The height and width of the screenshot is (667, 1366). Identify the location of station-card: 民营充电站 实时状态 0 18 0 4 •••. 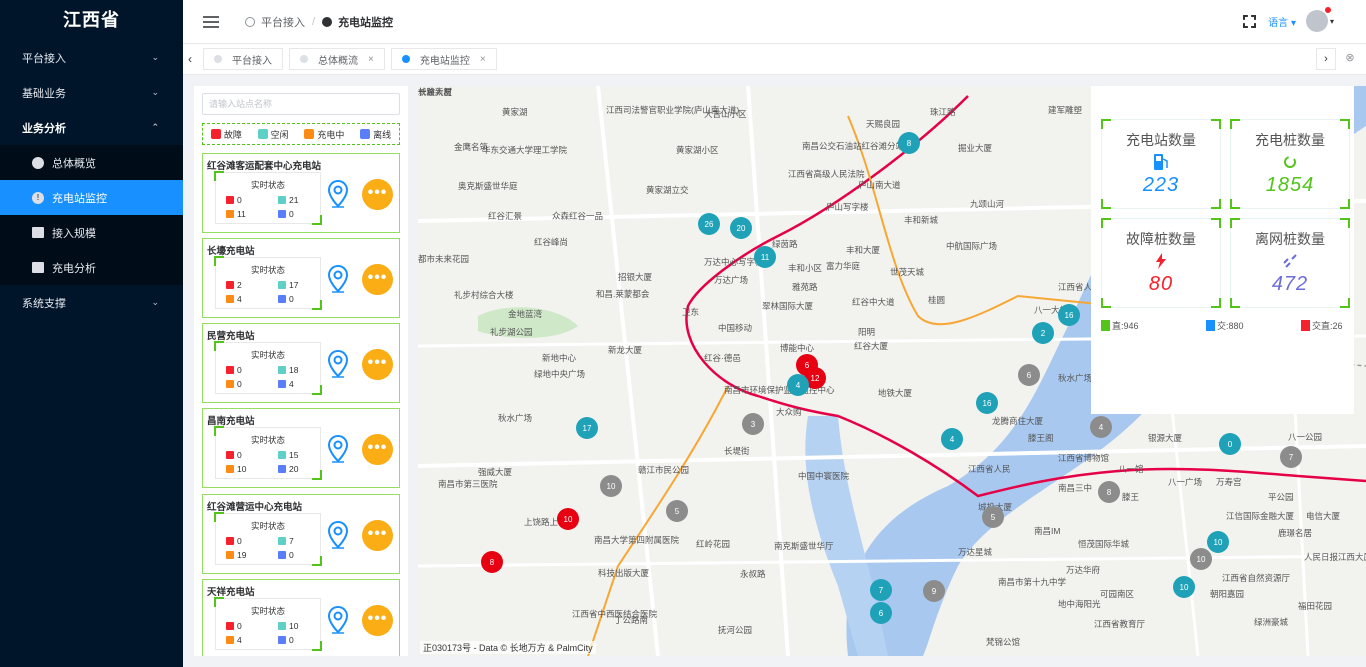
(301, 363).